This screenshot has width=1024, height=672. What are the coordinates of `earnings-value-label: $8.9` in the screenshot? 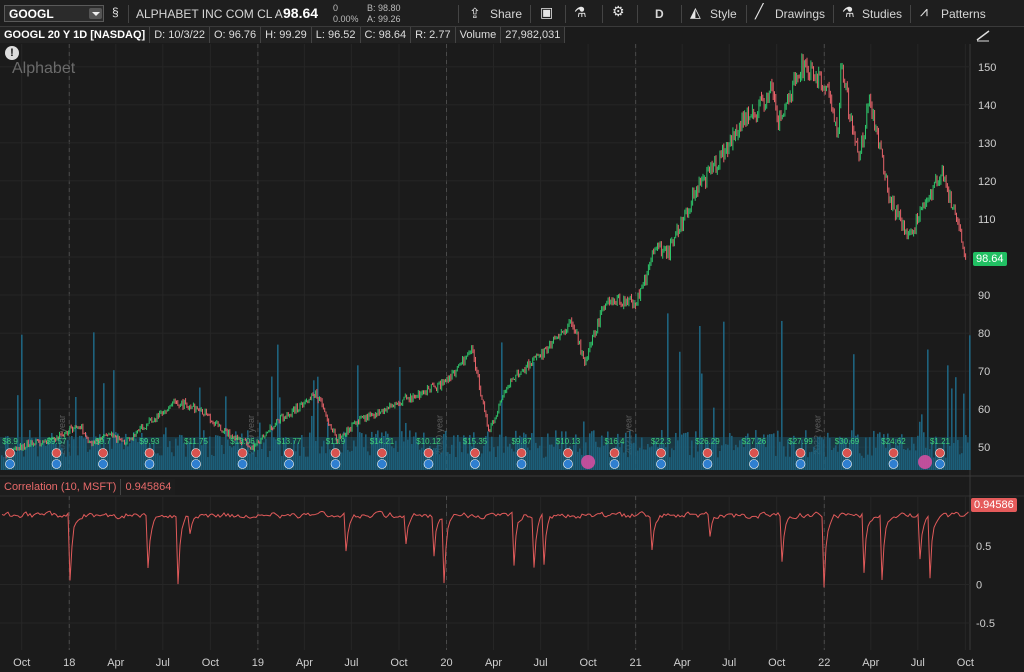 It's located at (10, 441).